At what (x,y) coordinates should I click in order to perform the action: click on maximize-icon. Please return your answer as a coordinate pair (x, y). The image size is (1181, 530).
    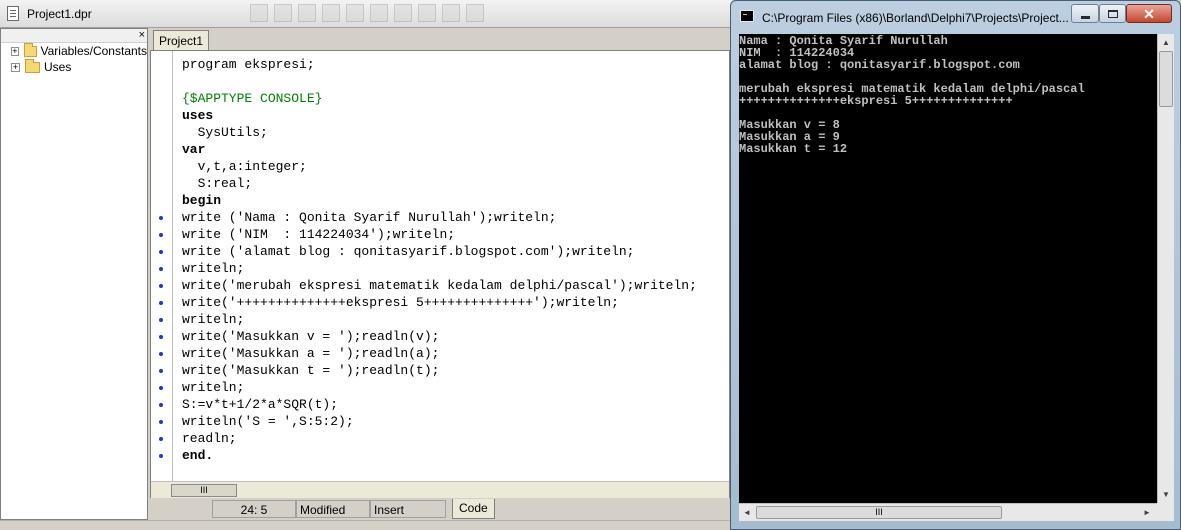
    Looking at the image, I should click on (1112, 13).